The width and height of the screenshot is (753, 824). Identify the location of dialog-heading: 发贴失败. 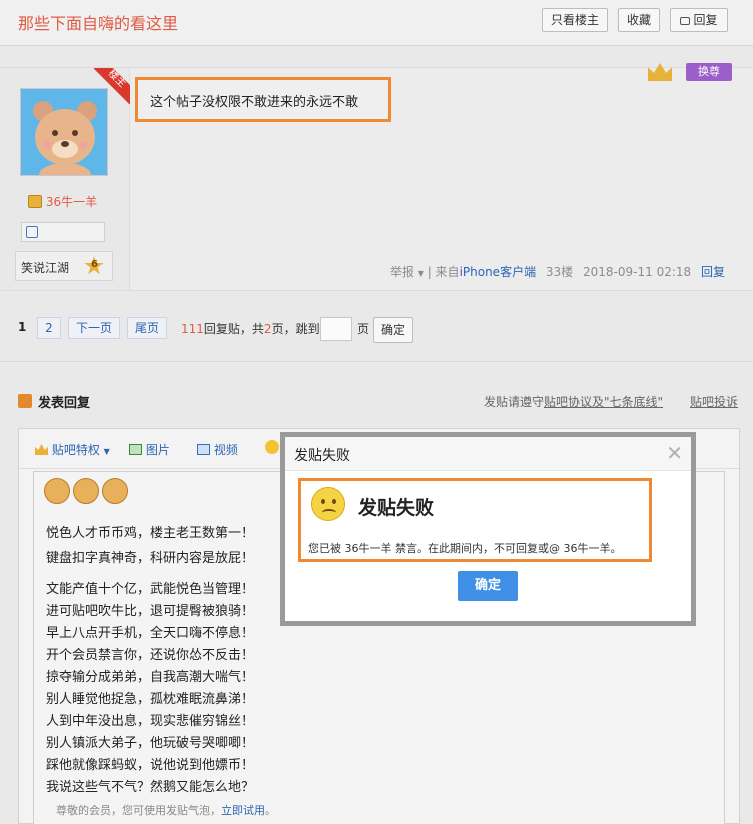
(396, 508).